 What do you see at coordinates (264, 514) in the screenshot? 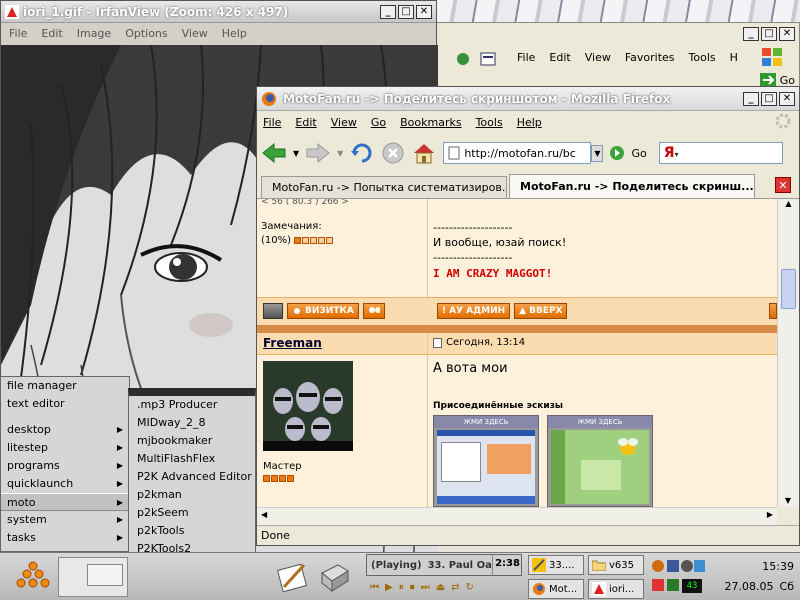
I see `scroll-left-arrow-icon: ◀` at bounding box center [264, 514].